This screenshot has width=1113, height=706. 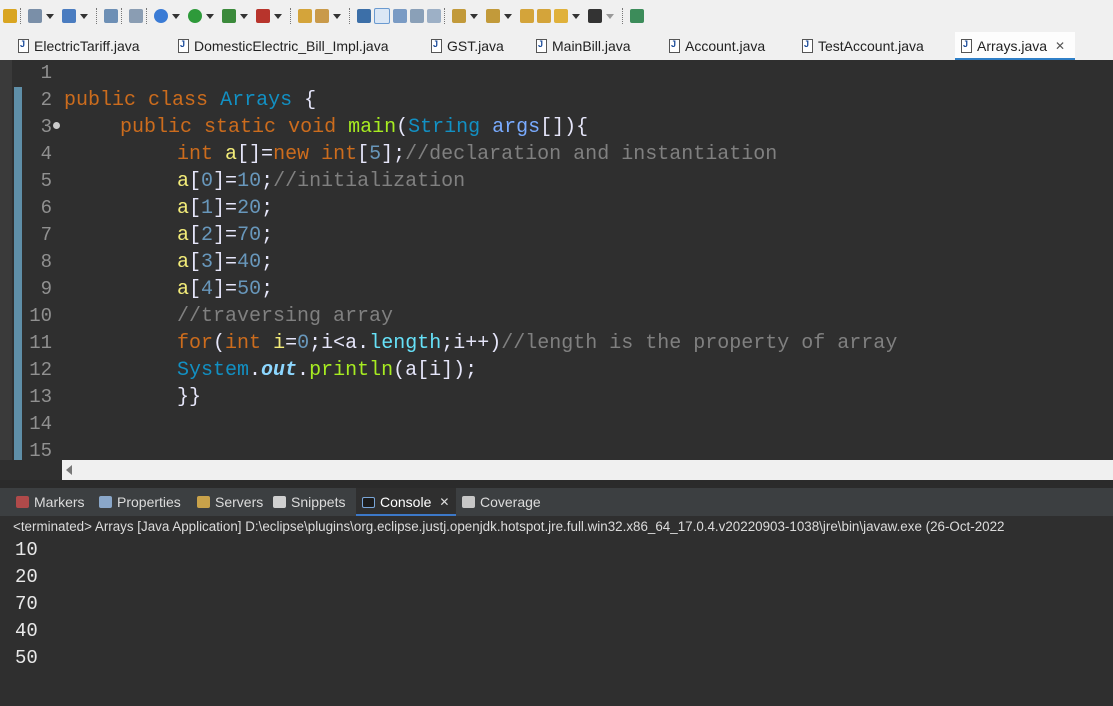 I want to click on last-edit-icon, so click(x=527, y=16).